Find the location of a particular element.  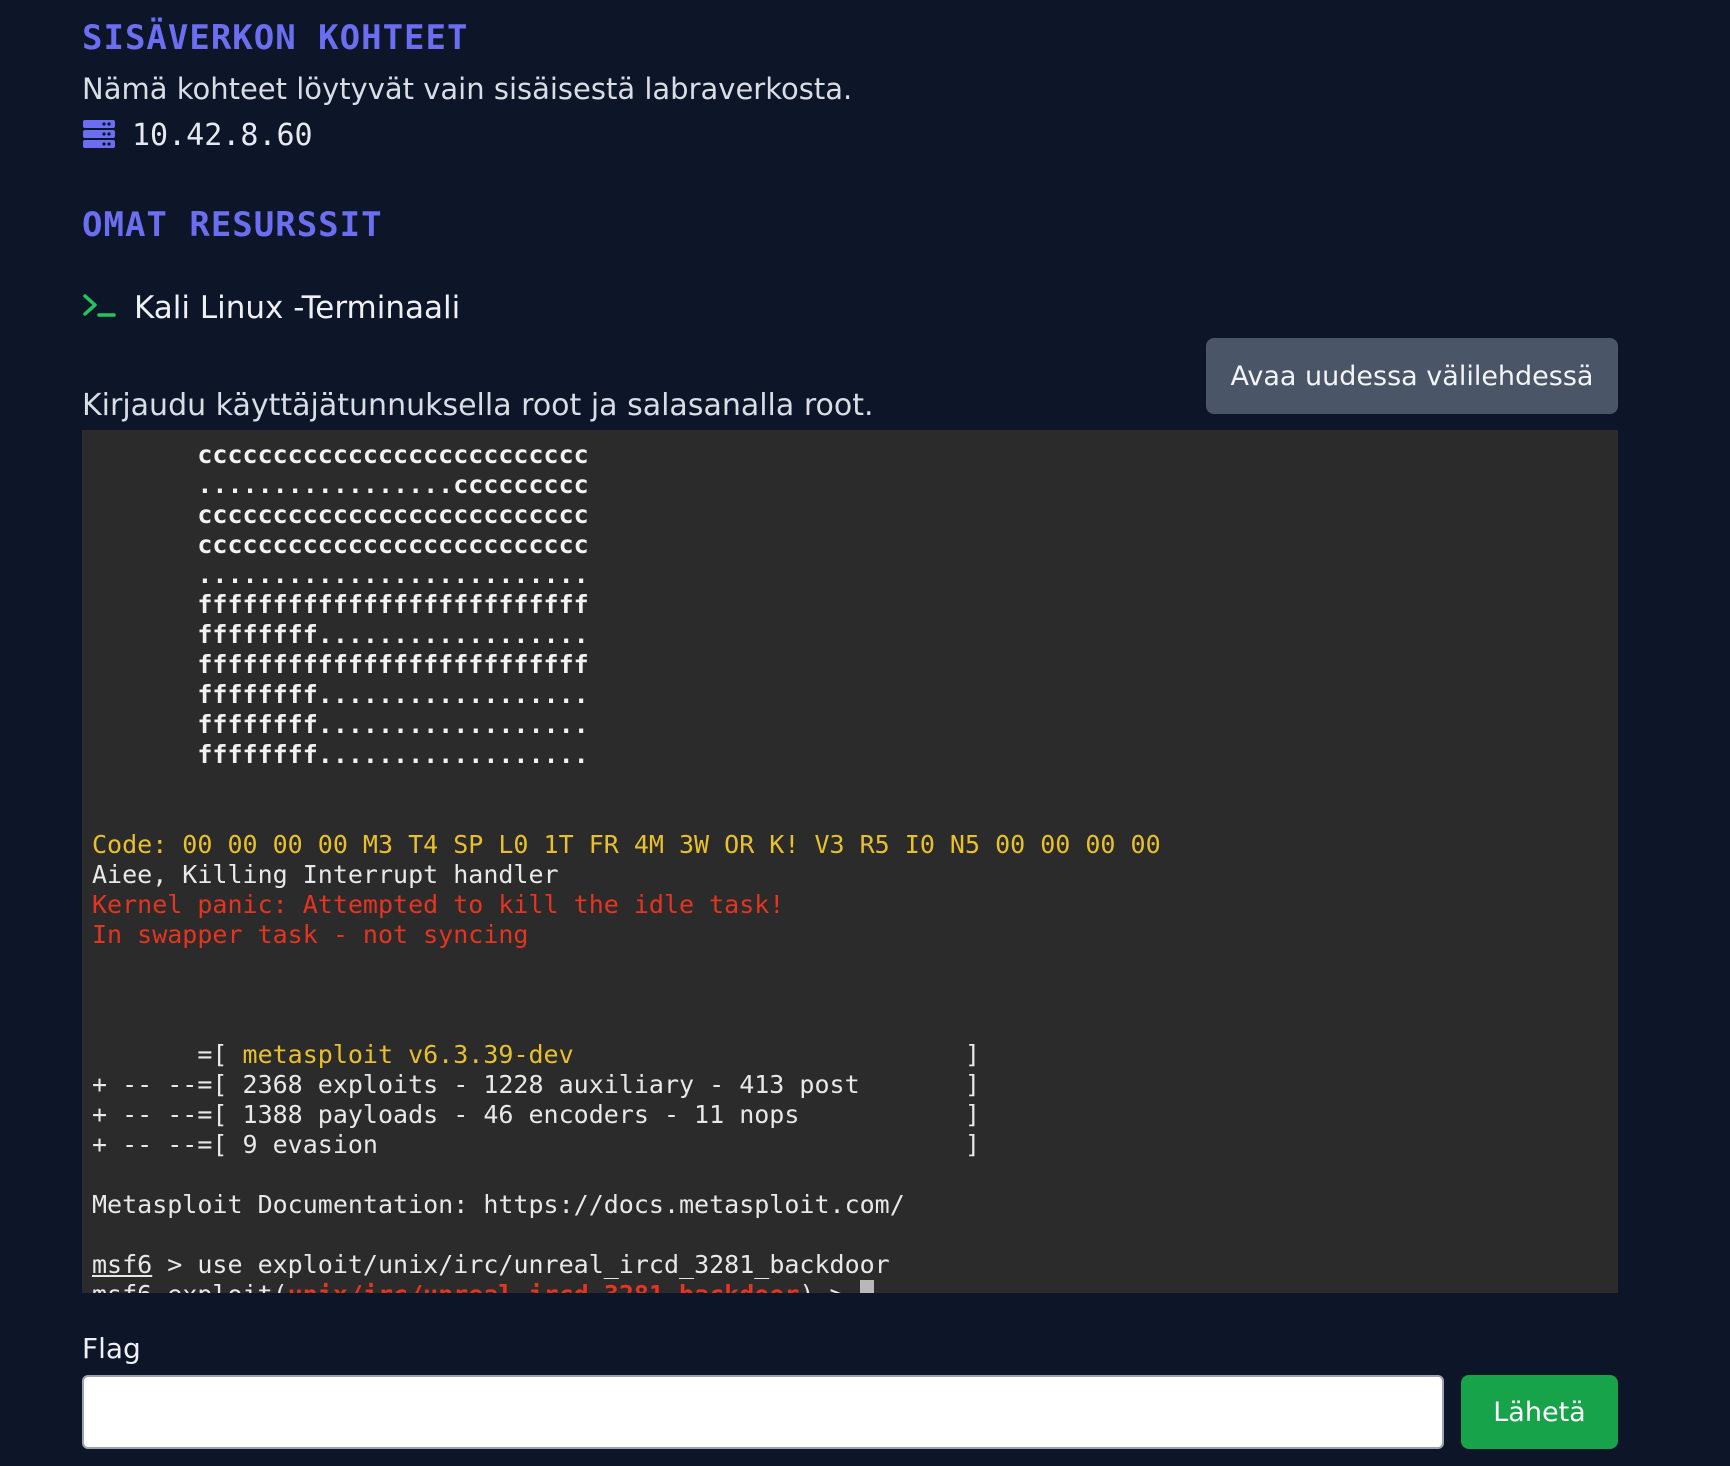

terminal-art-line: .................ccccccccc is located at coordinates (340, 484).